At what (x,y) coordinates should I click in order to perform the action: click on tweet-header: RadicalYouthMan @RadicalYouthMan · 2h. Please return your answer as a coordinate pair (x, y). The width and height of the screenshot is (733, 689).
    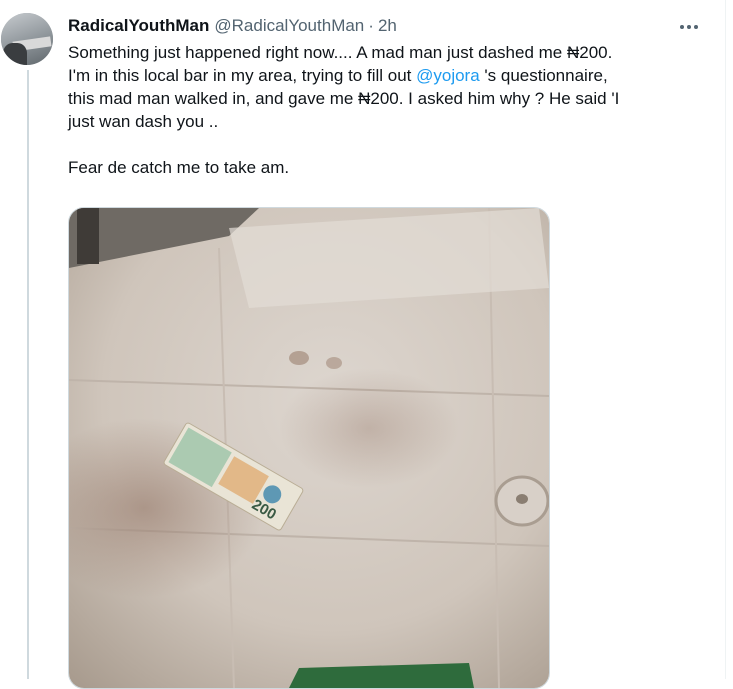
    Looking at the image, I should click on (232, 26).